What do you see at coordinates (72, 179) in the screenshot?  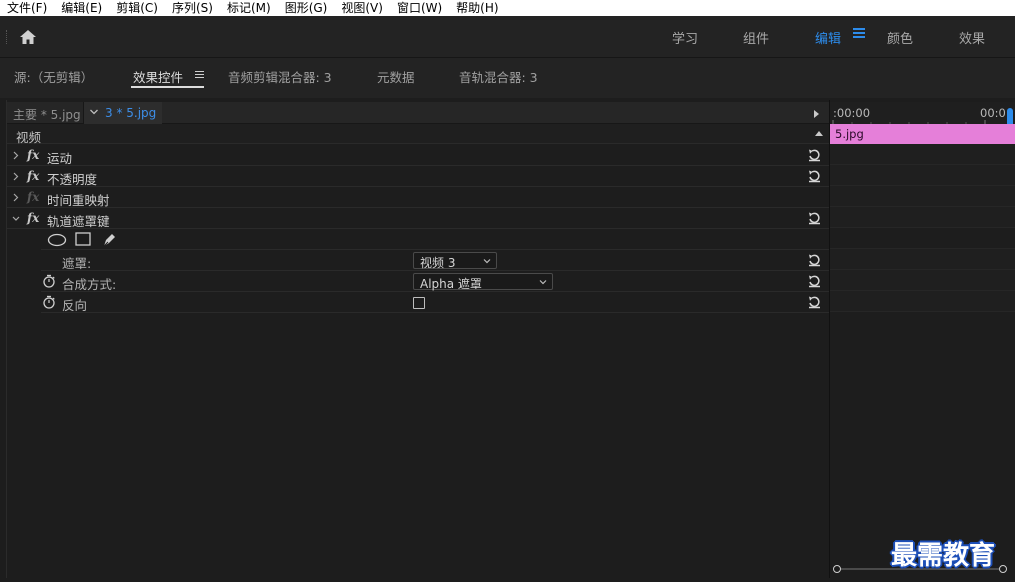 I see `effect-name: 不透明度` at bounding box center [72, 179].